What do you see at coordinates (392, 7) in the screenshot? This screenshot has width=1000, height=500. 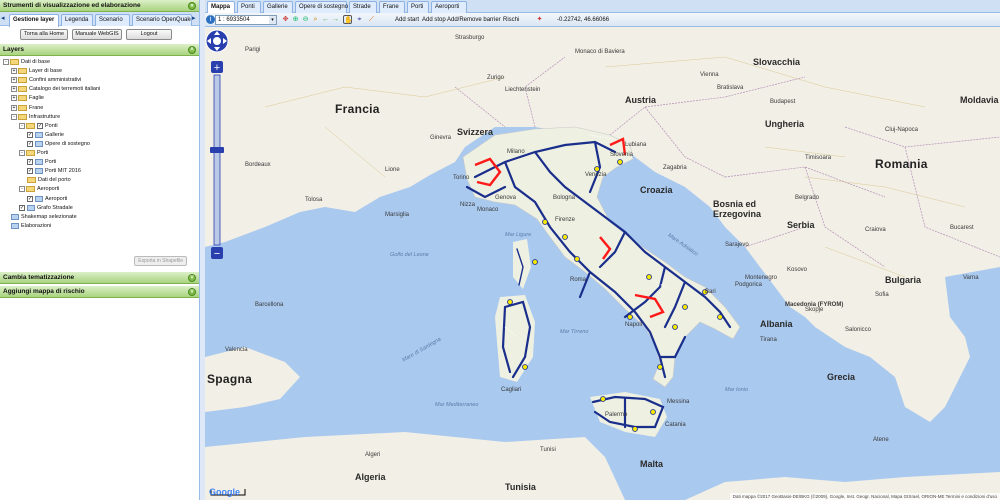 I see `tab-frane: Frane` at bounding box center [392, 7].